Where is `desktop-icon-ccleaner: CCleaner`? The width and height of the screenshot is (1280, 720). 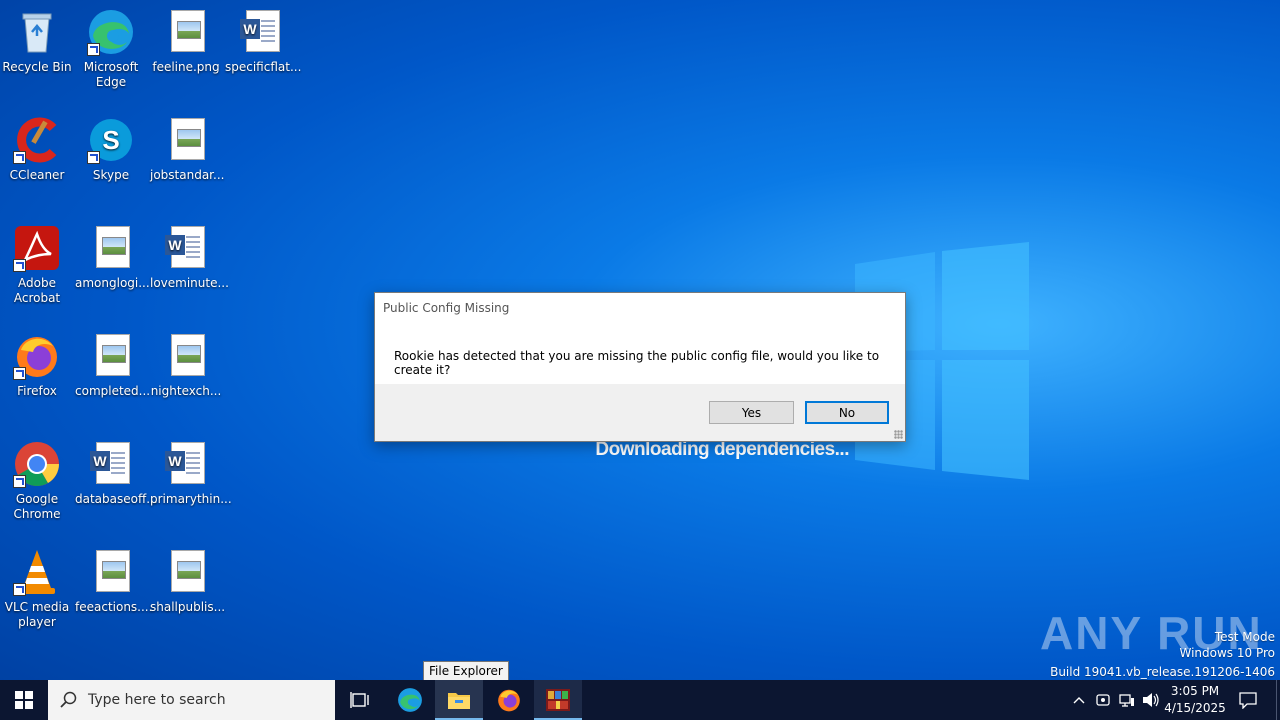
desktop-icon-ccleaner: CCleaner is located at coordinates (37, 149).